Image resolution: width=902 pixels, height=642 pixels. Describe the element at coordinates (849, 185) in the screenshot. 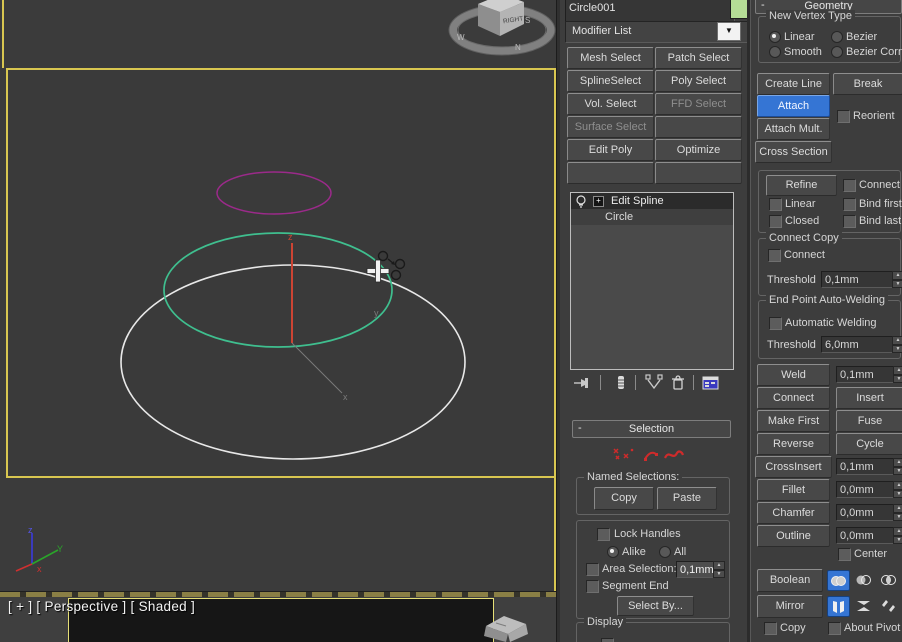

I see `connect-checkbox` at that location.